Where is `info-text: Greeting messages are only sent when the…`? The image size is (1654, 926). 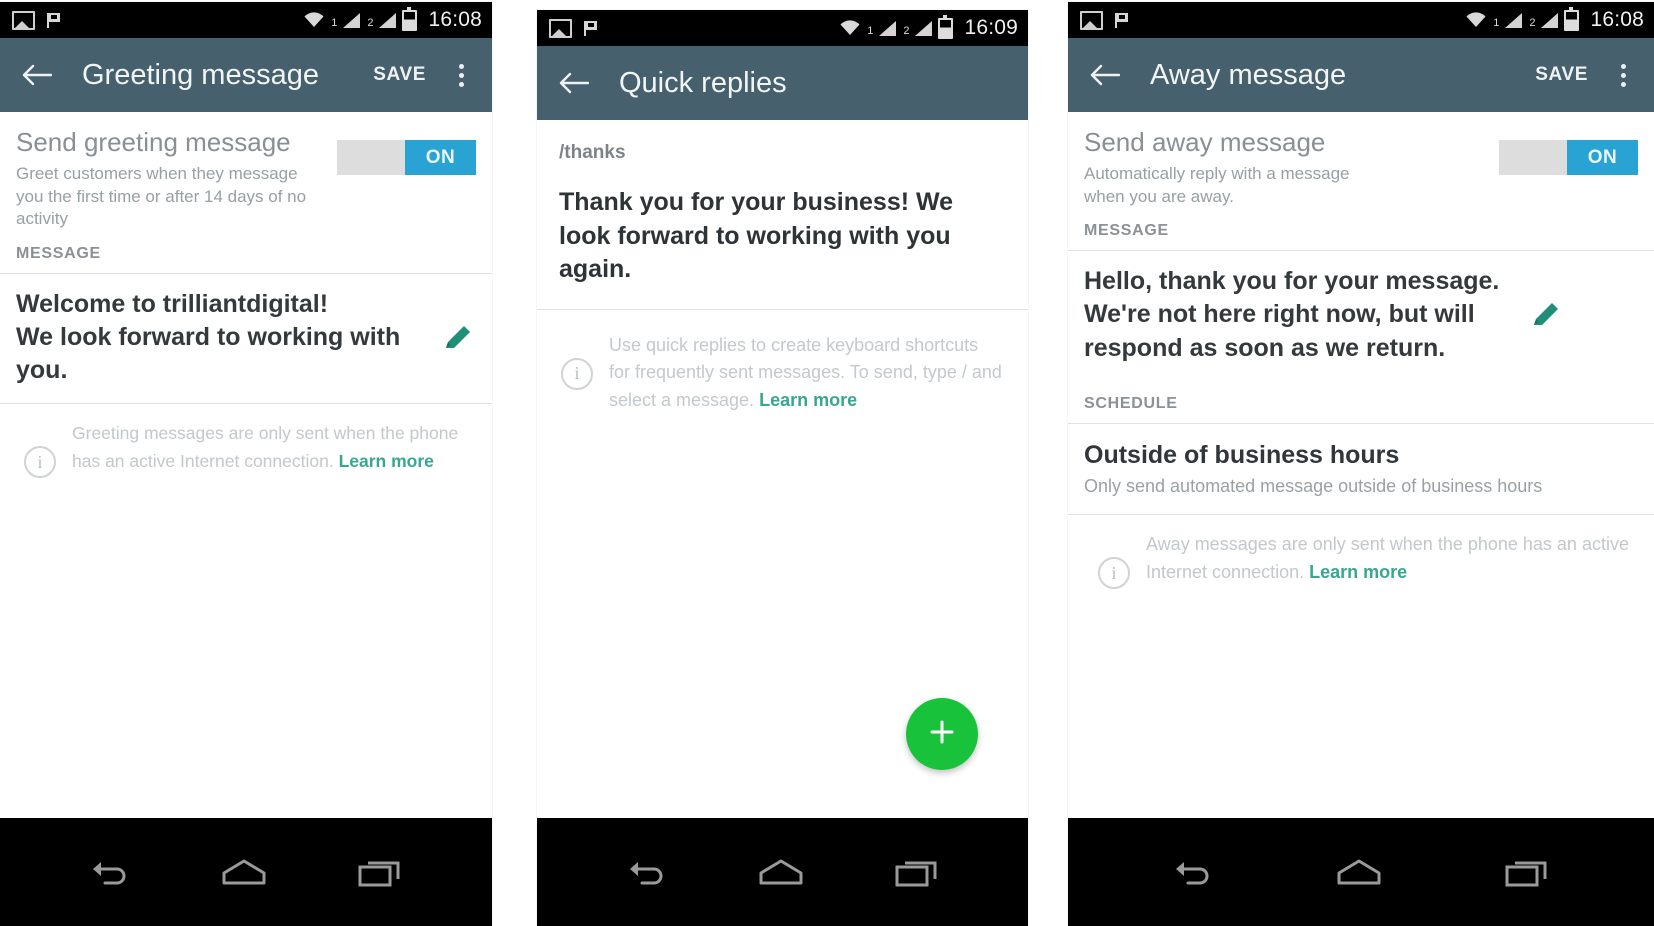 info-text: Greeting messages are only sent when the… is located at coordinates (273, 447).